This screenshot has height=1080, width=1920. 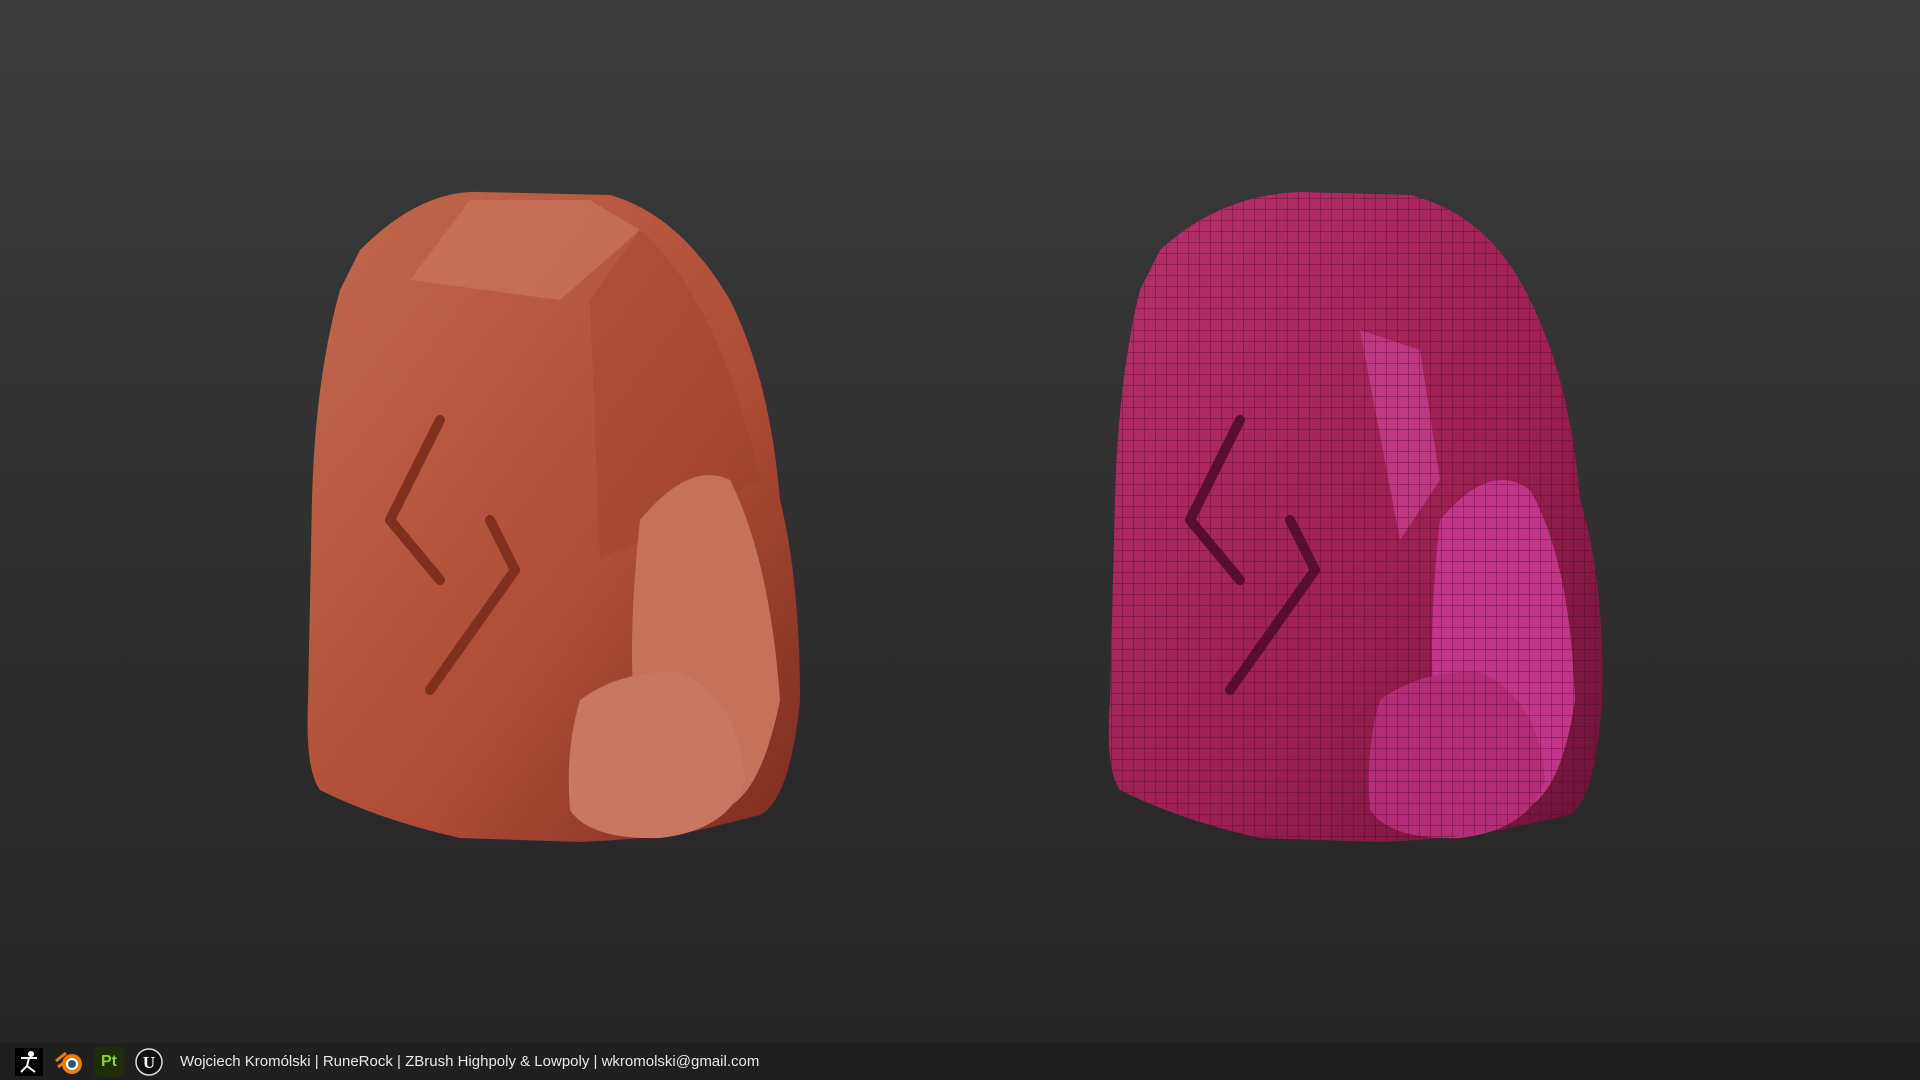 I want to click on zbrush-icon, so click(x=29, y=1062).